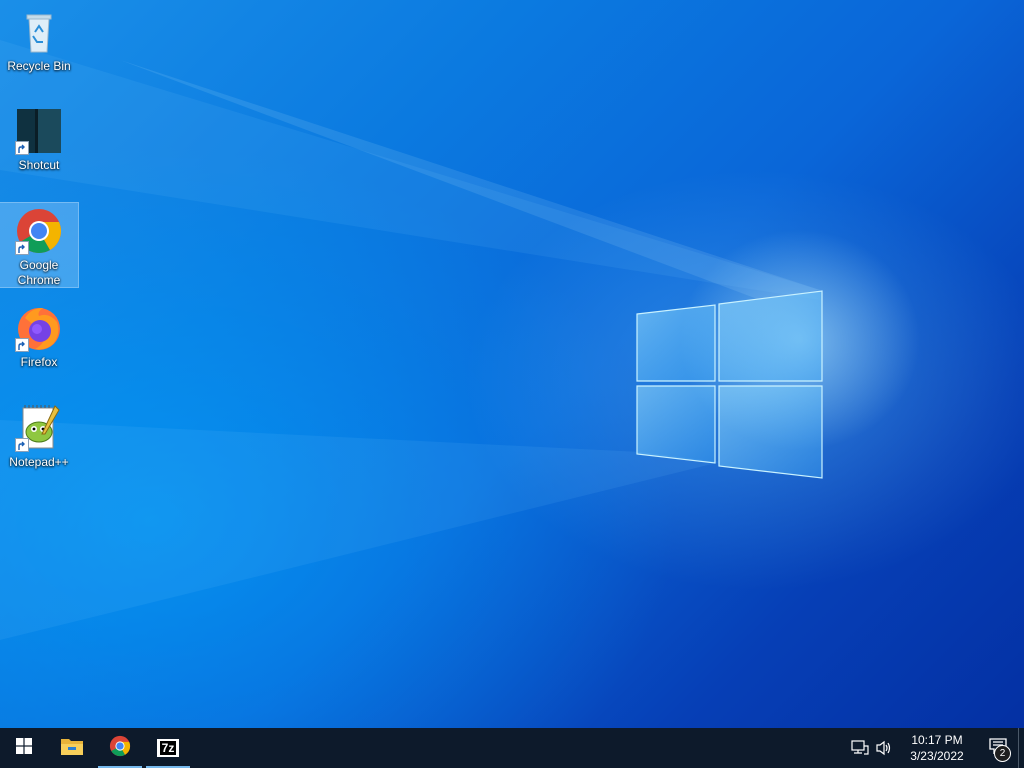  What do you see at coordinates (512, 748) in the screenshot?
I see `taskbar: 7z 10:17 PM 3/23/2022 2` at bounding box center [512, 748].